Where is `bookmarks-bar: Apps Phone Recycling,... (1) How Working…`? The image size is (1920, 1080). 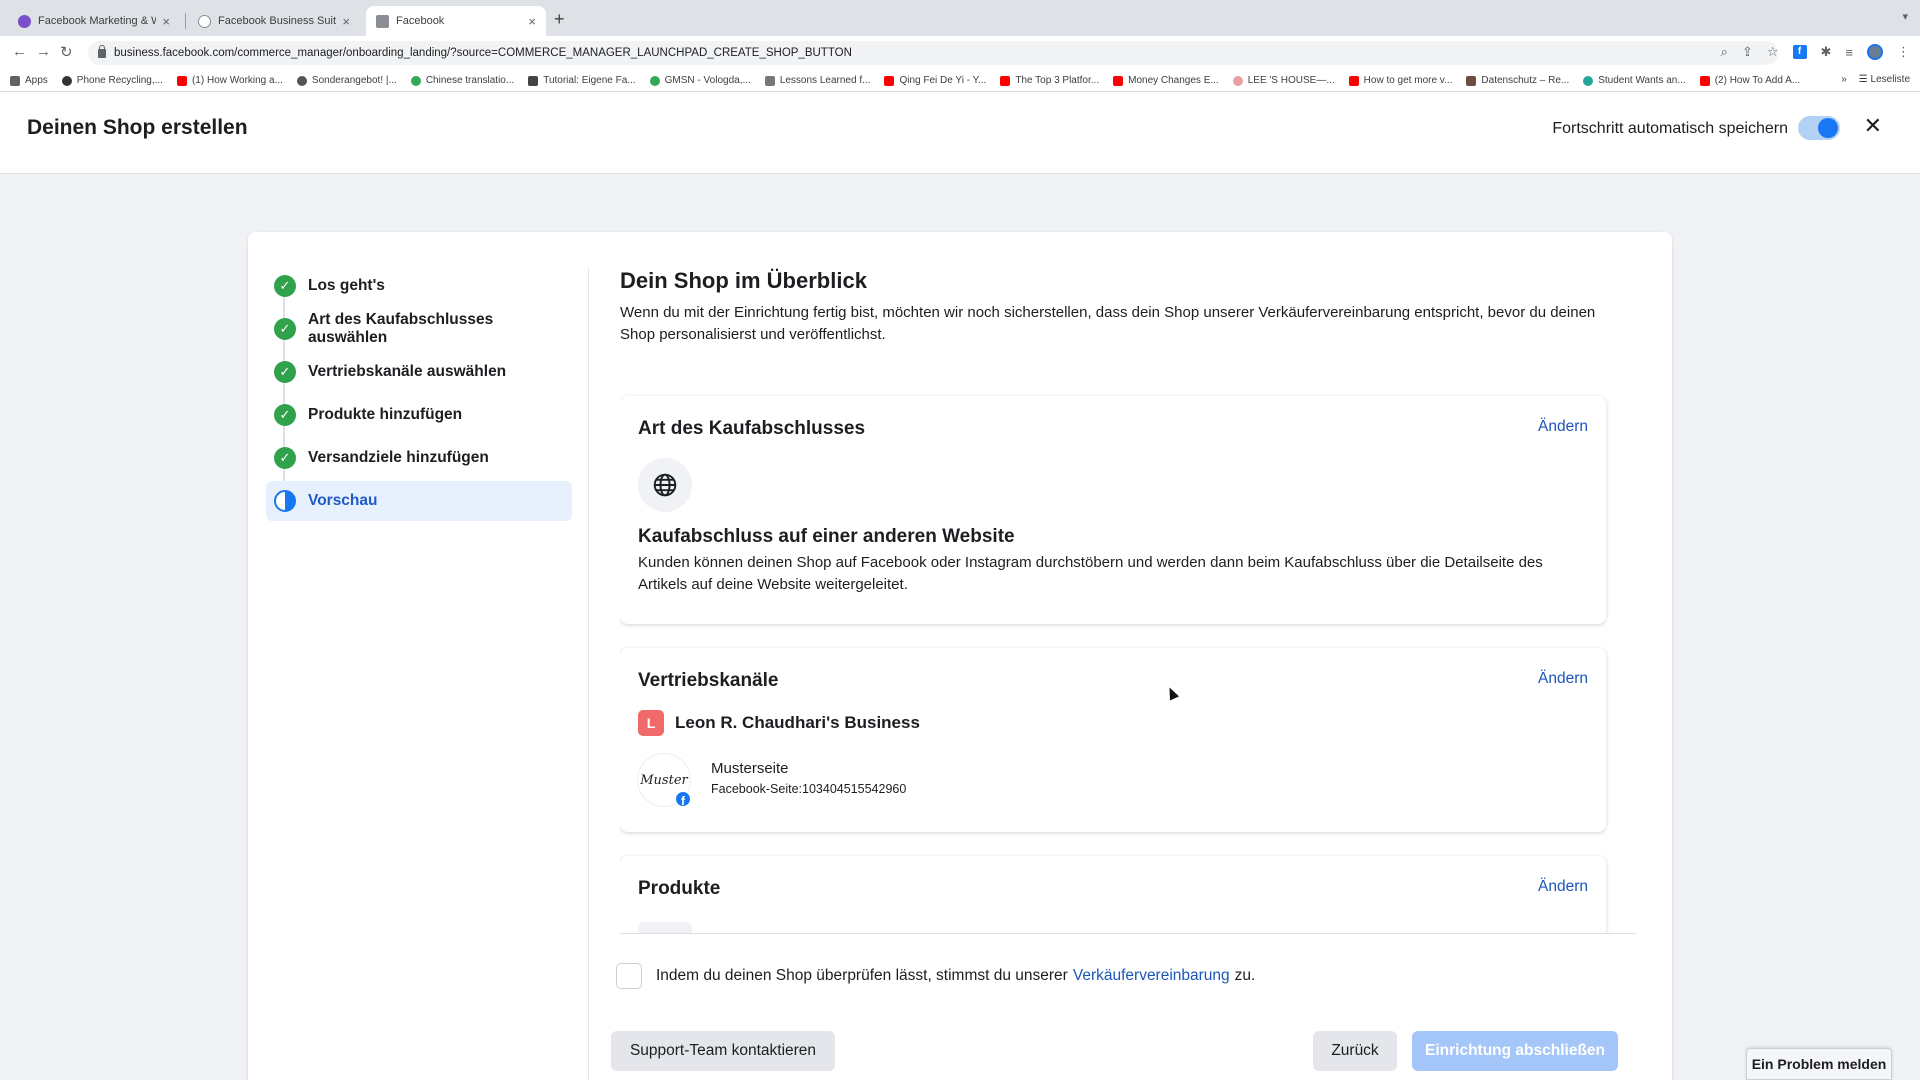
bookmarks-bar: Apps Phone Recycling,... (1) How Working… is located at coordinates (960, 81).